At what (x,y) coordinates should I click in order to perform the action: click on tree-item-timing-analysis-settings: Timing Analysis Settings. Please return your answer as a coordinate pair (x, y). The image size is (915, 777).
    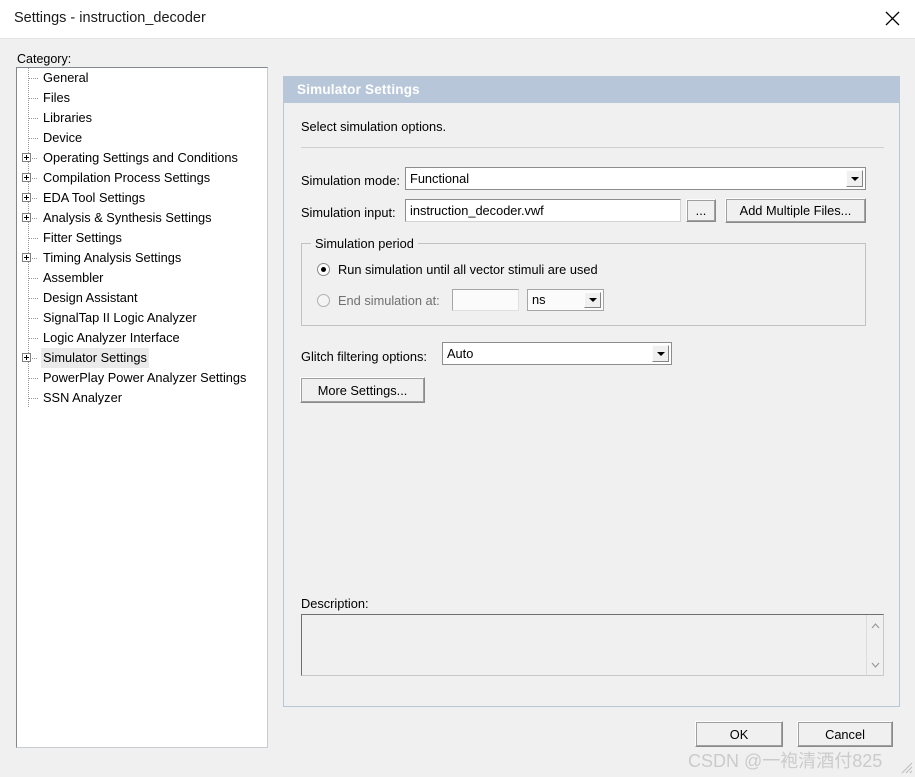
    Looking at the image, I should click on (142, 258).